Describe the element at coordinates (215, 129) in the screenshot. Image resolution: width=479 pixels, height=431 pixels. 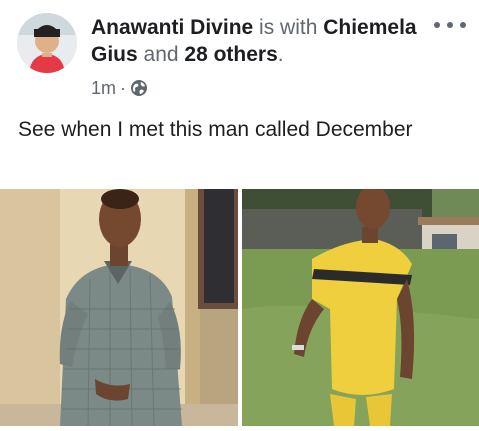
I see `post-text: See when I met this man called December` at that location.